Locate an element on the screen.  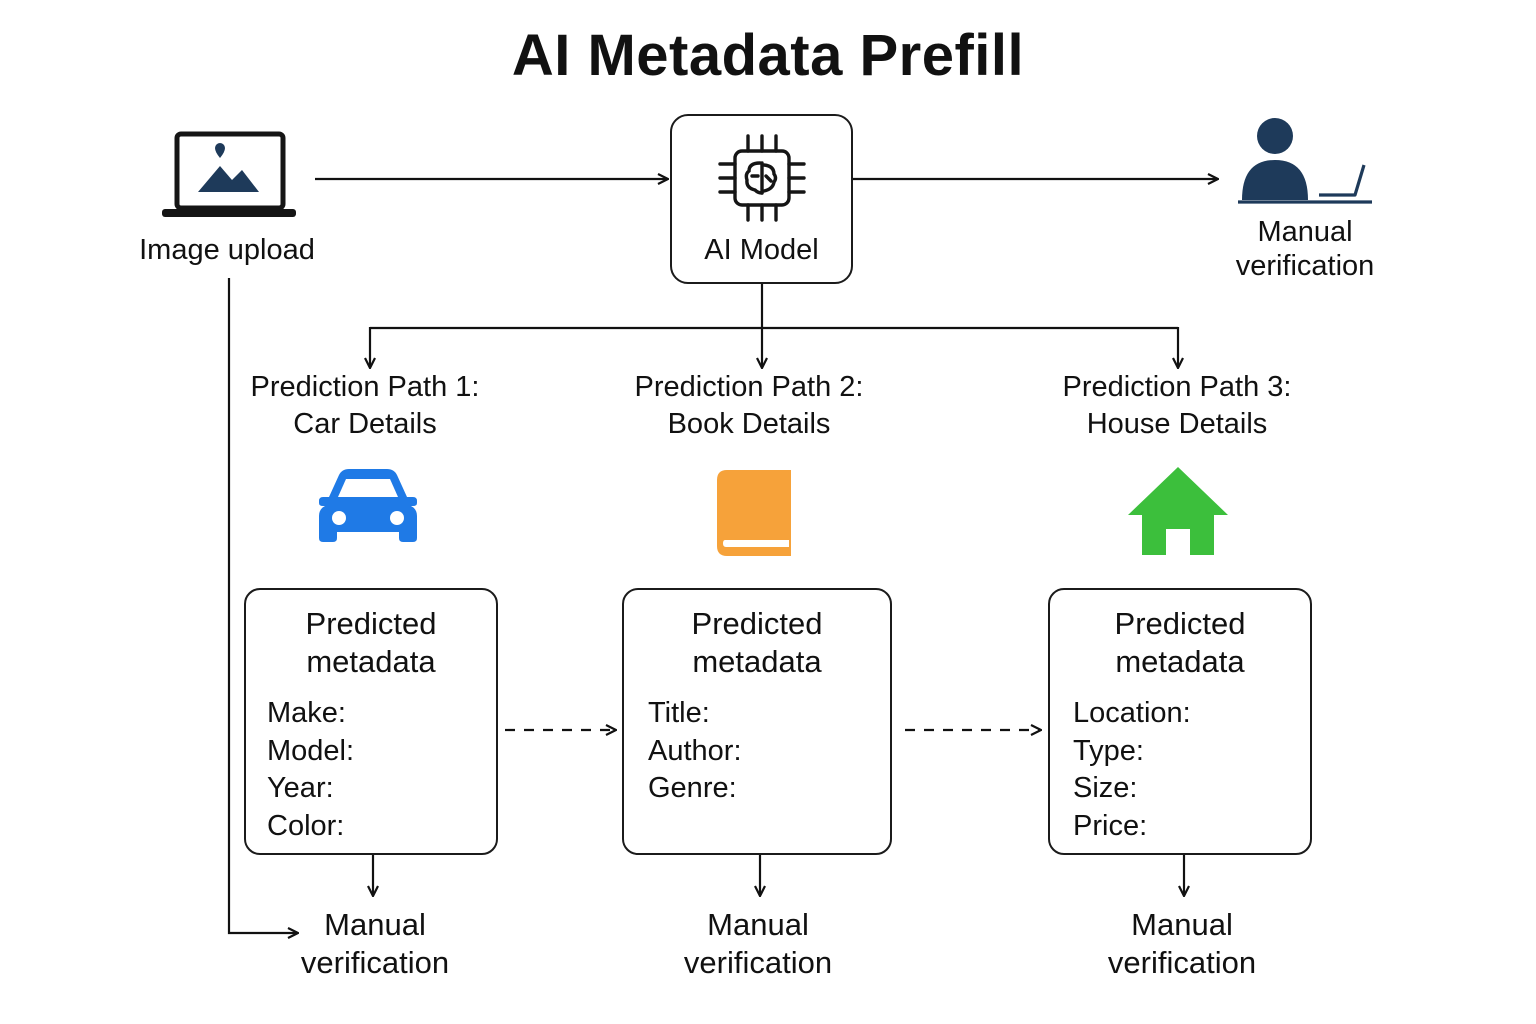
top-verification-node is located at coordinates (1305, 159).